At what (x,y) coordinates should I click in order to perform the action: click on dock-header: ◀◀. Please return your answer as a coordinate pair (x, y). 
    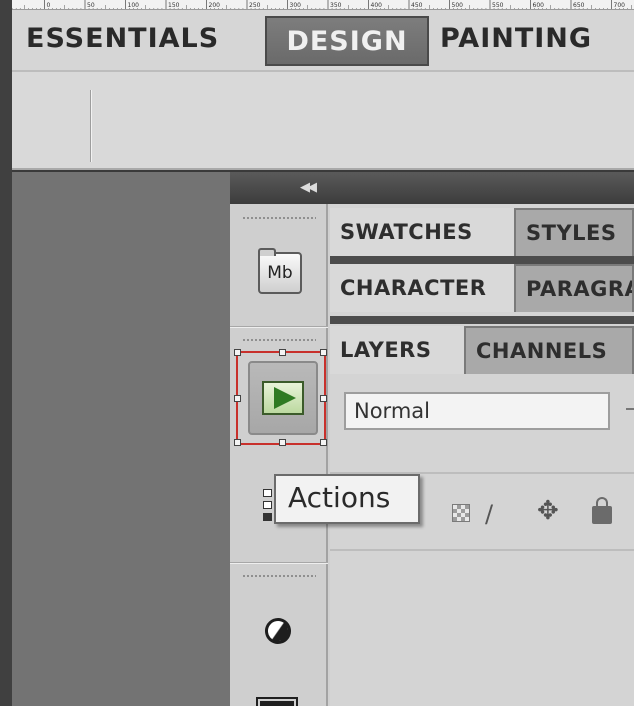
    Looking at the image, I should click on (432, 188).